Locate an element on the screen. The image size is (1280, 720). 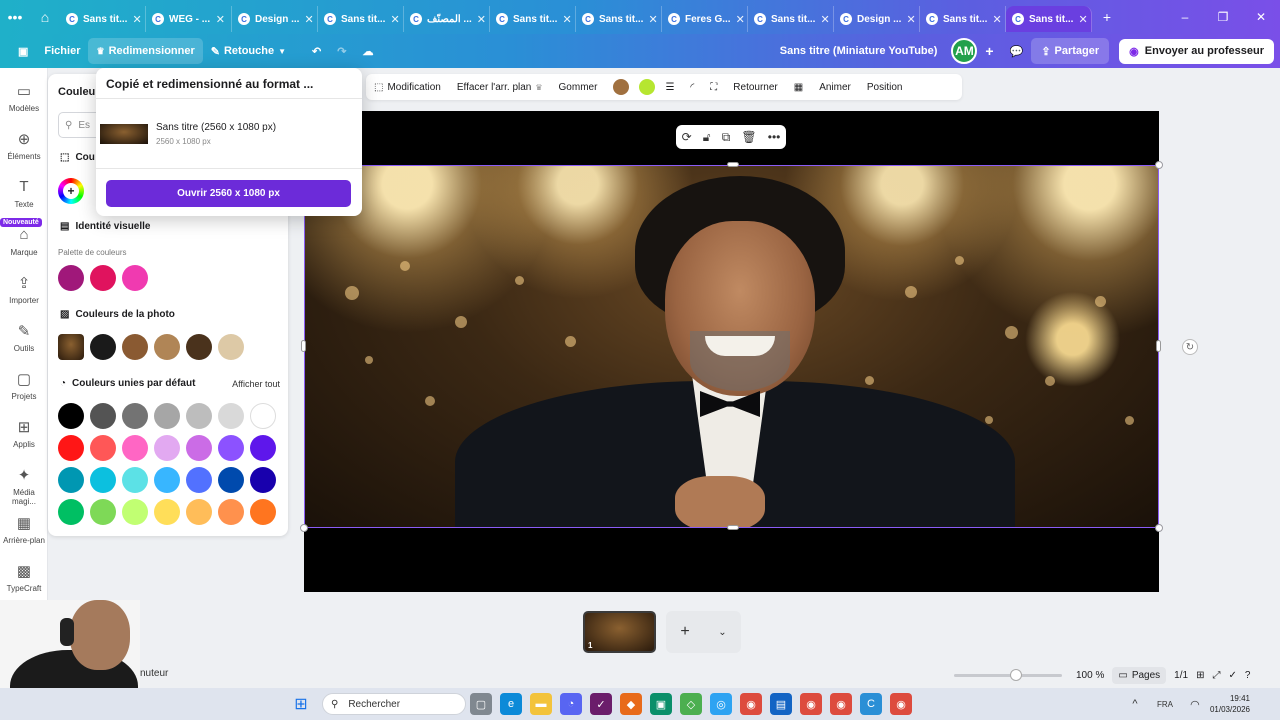
rail-item-tools: ✎ Outils is located at coordinates (24, 337).